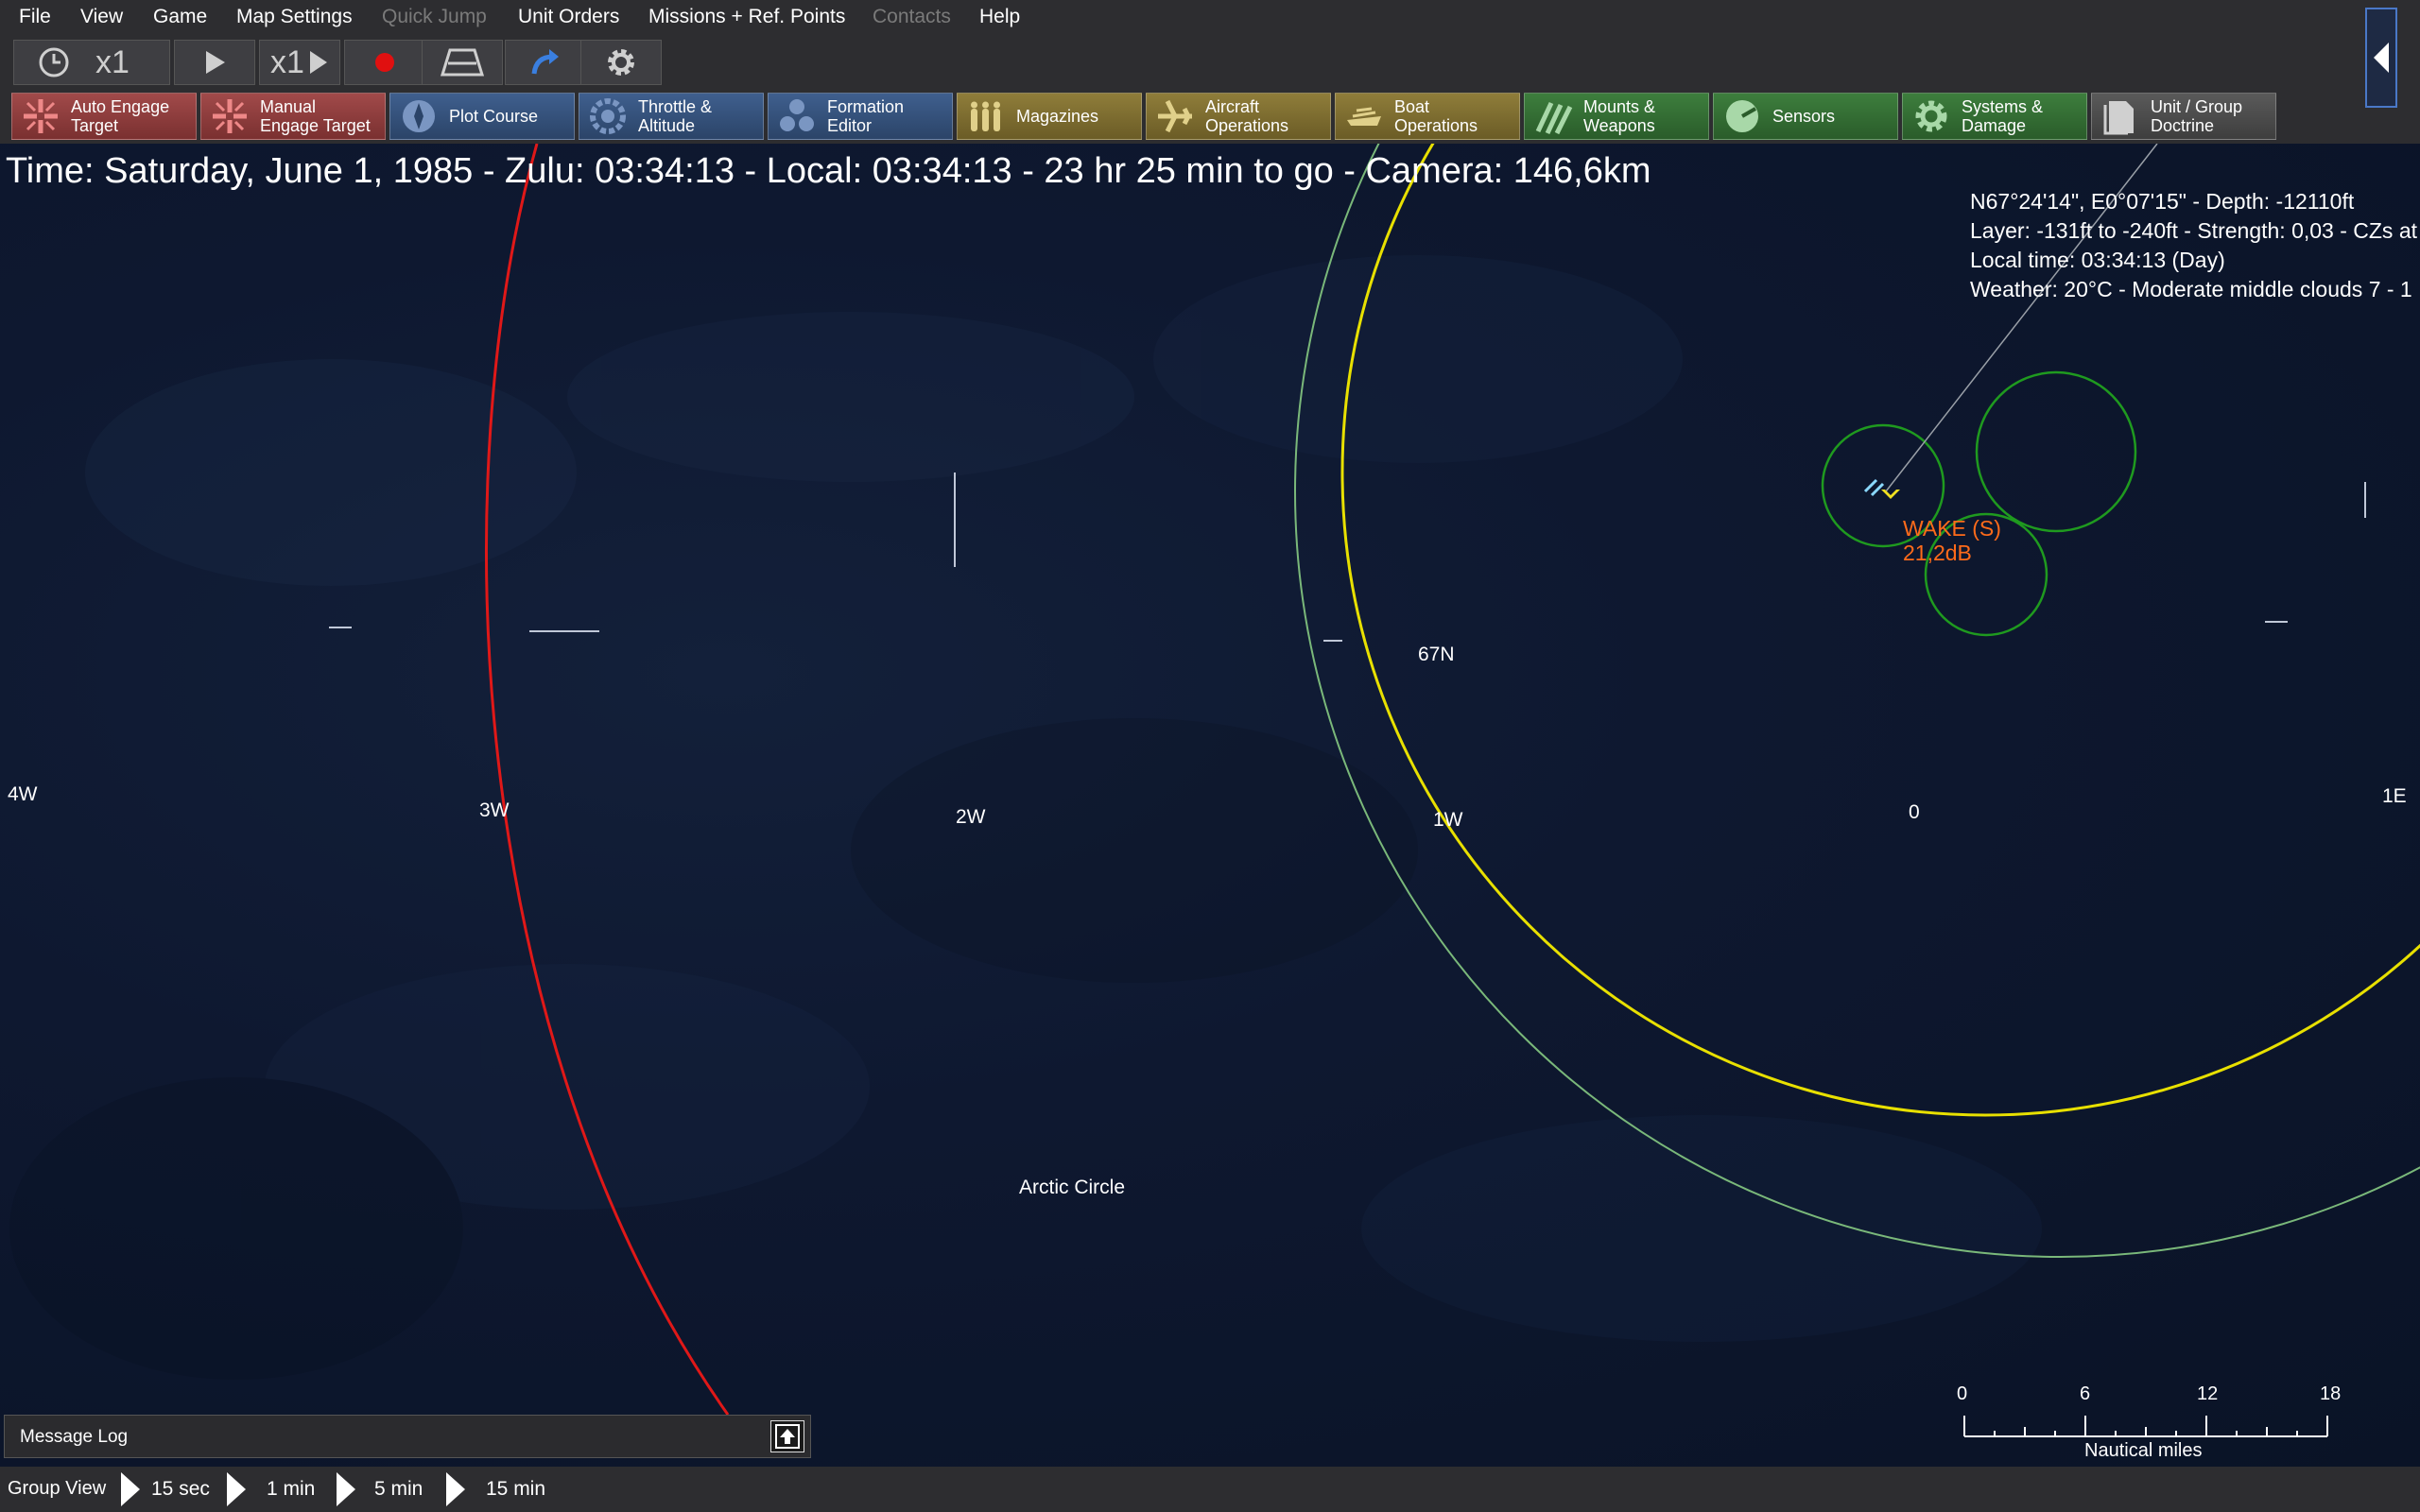 The height and width of the screenshot is (1512, 2420). I want to click on magazines-label: Magazines, so click(1057, 116).